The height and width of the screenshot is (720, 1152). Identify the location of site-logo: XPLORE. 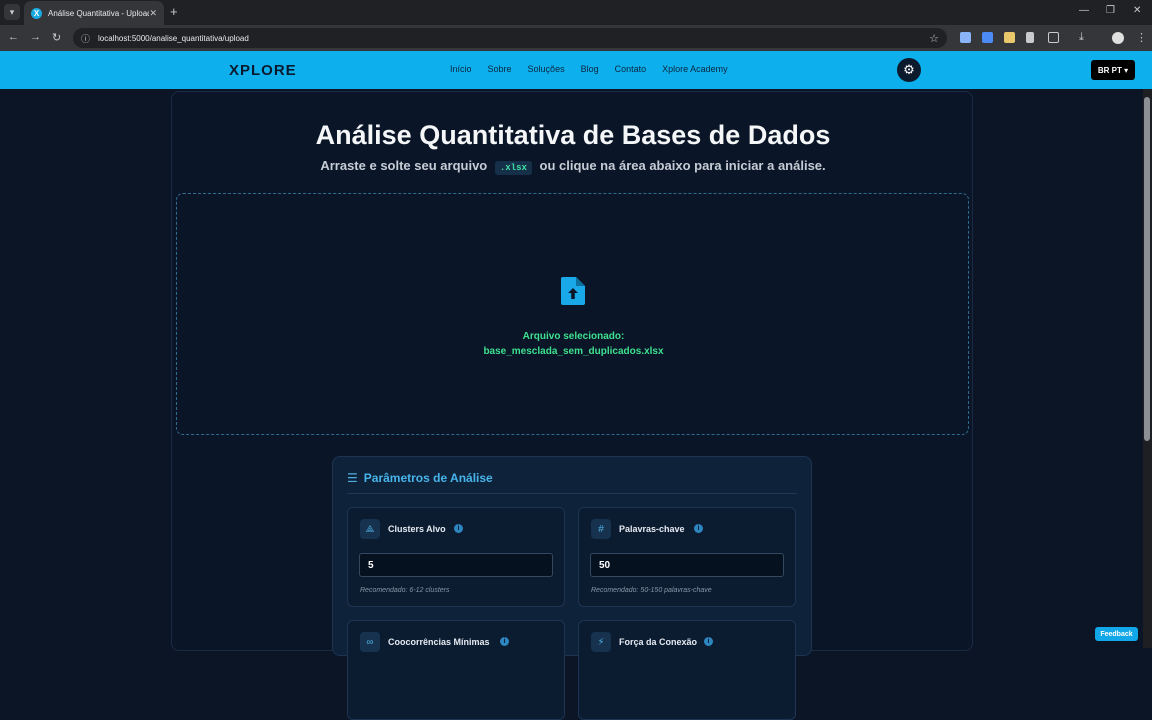
(263, 70).